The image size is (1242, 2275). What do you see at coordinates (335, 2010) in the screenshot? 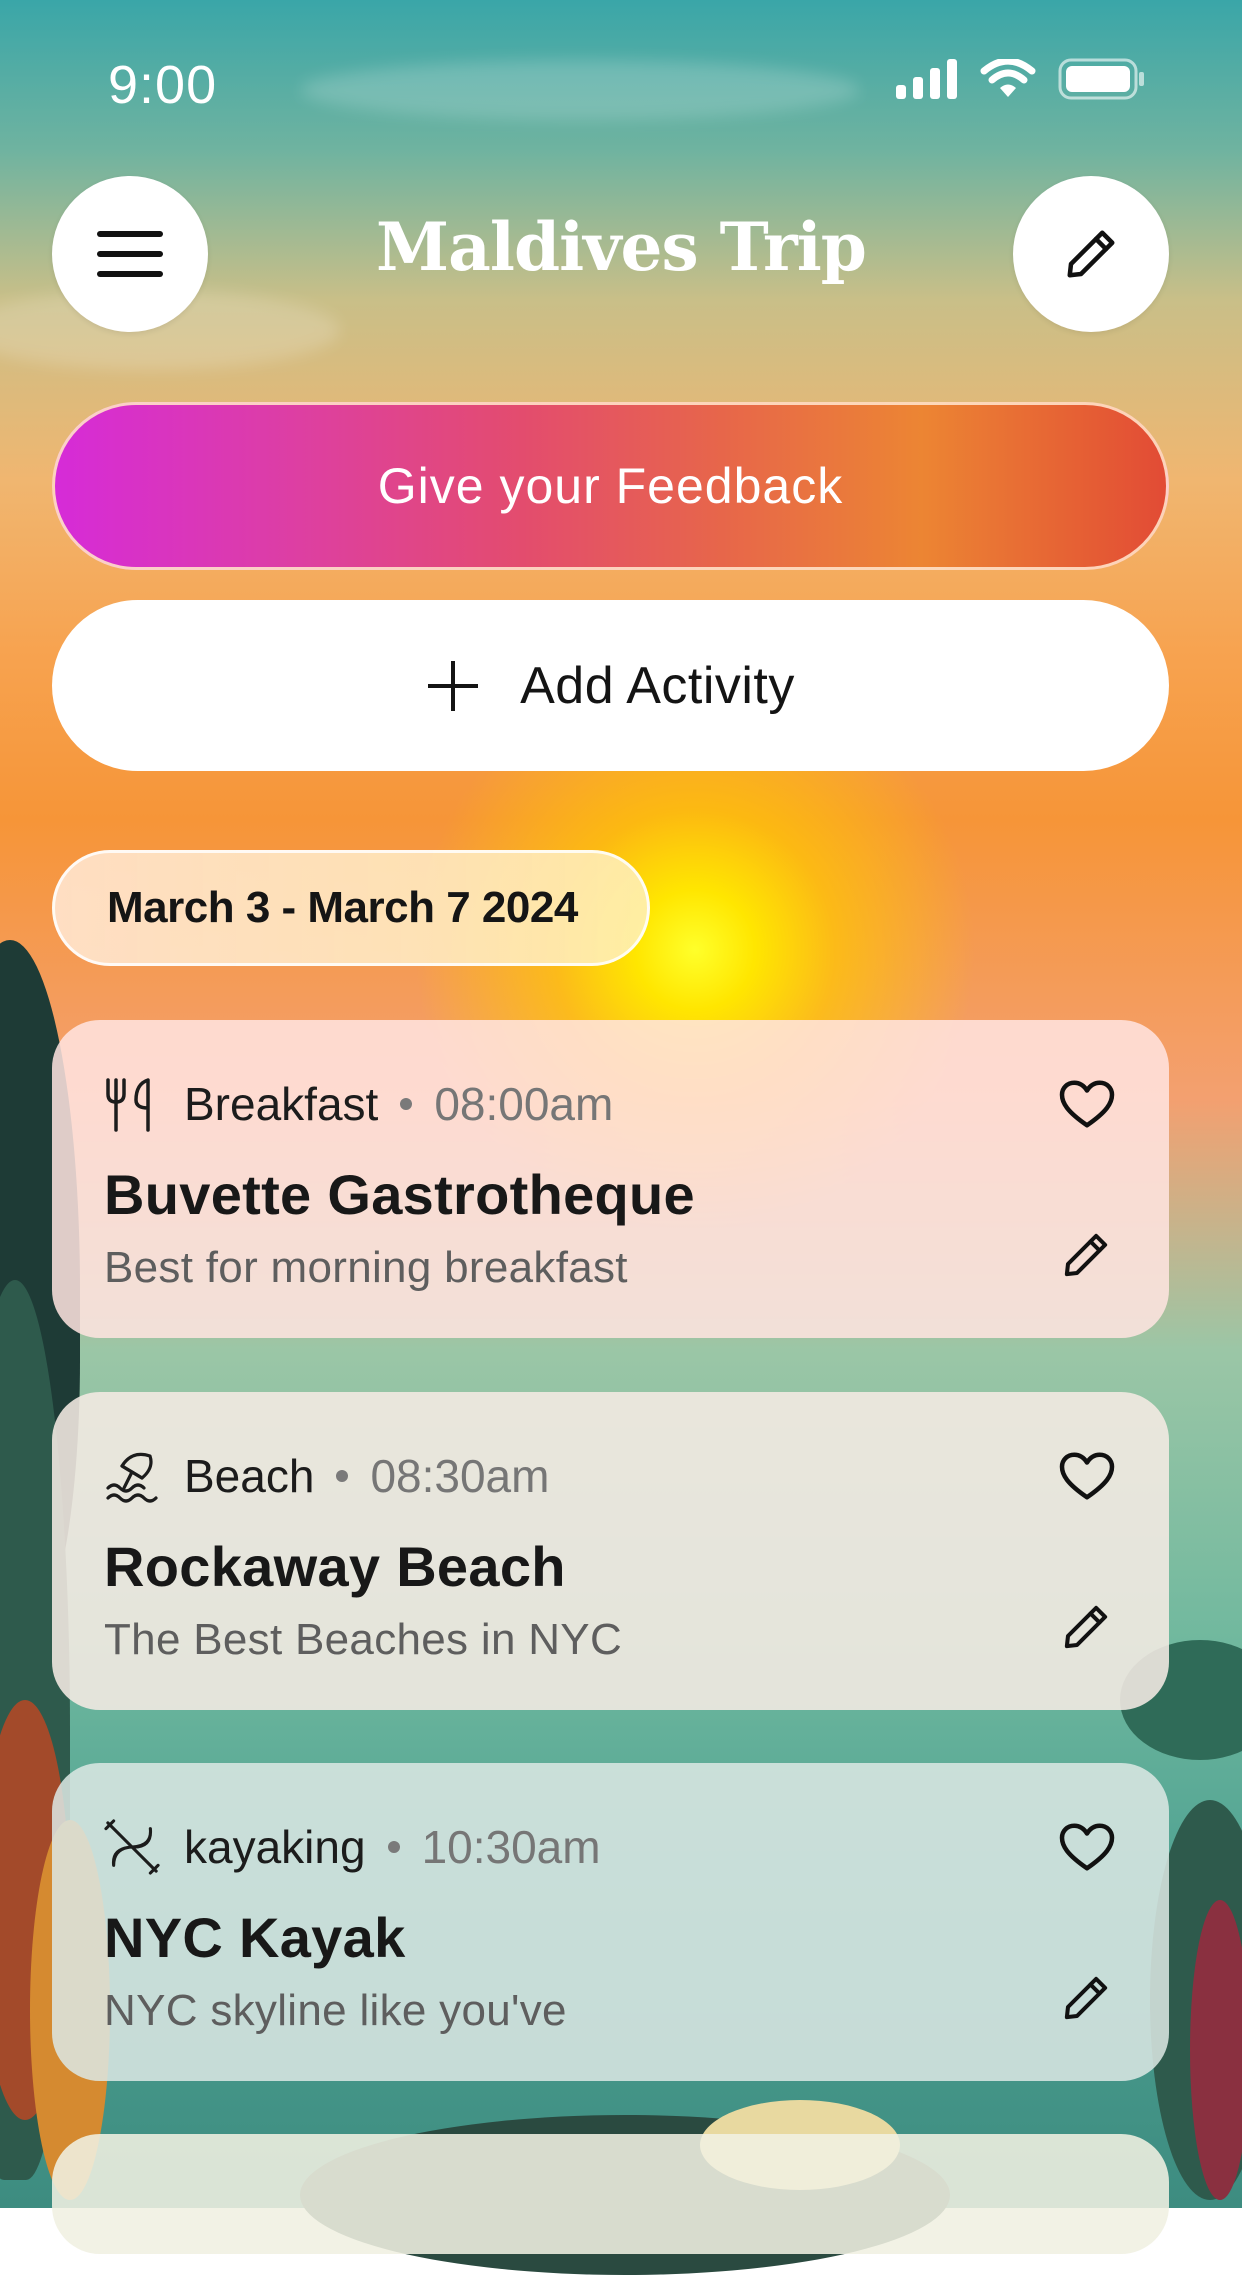
I see `activity-subtitle: NYC skyline like you've` at bounding box center [335, 2010].